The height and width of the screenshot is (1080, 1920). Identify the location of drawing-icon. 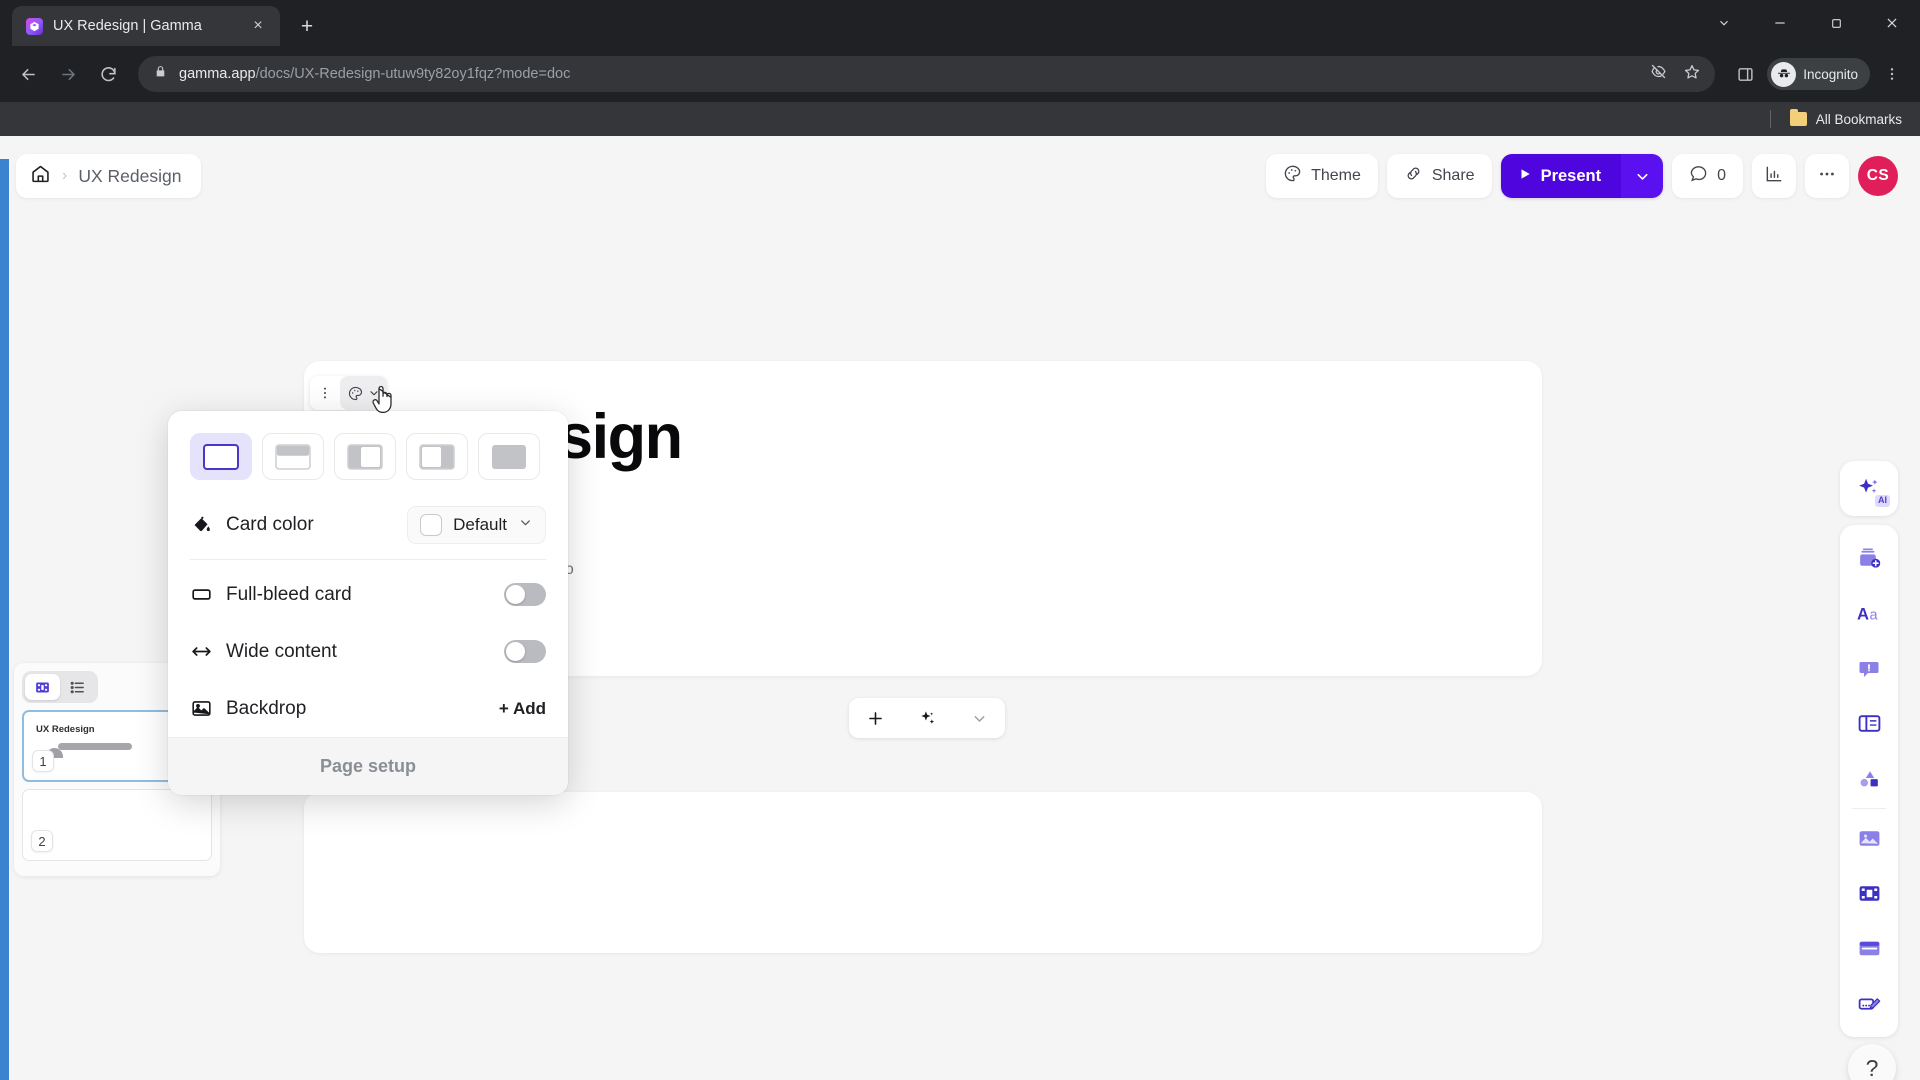
(1869, 1003).